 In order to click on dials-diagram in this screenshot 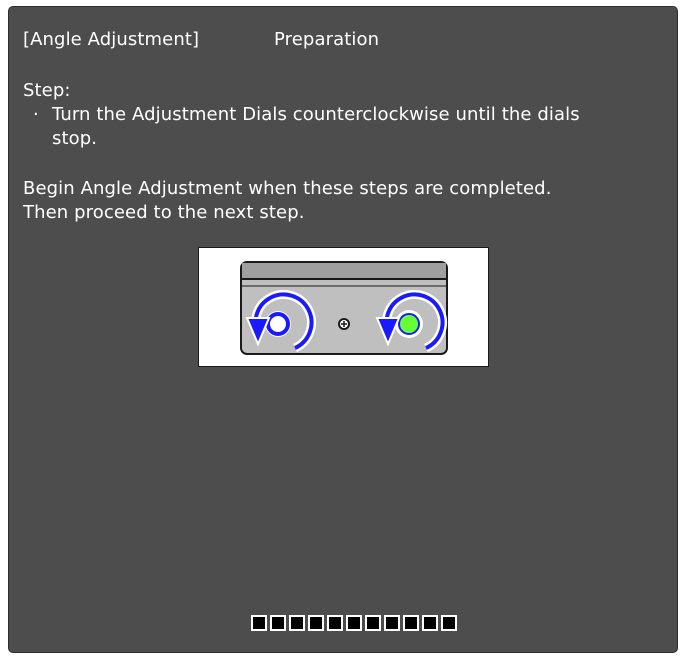, I will do `click(344, 308)`.